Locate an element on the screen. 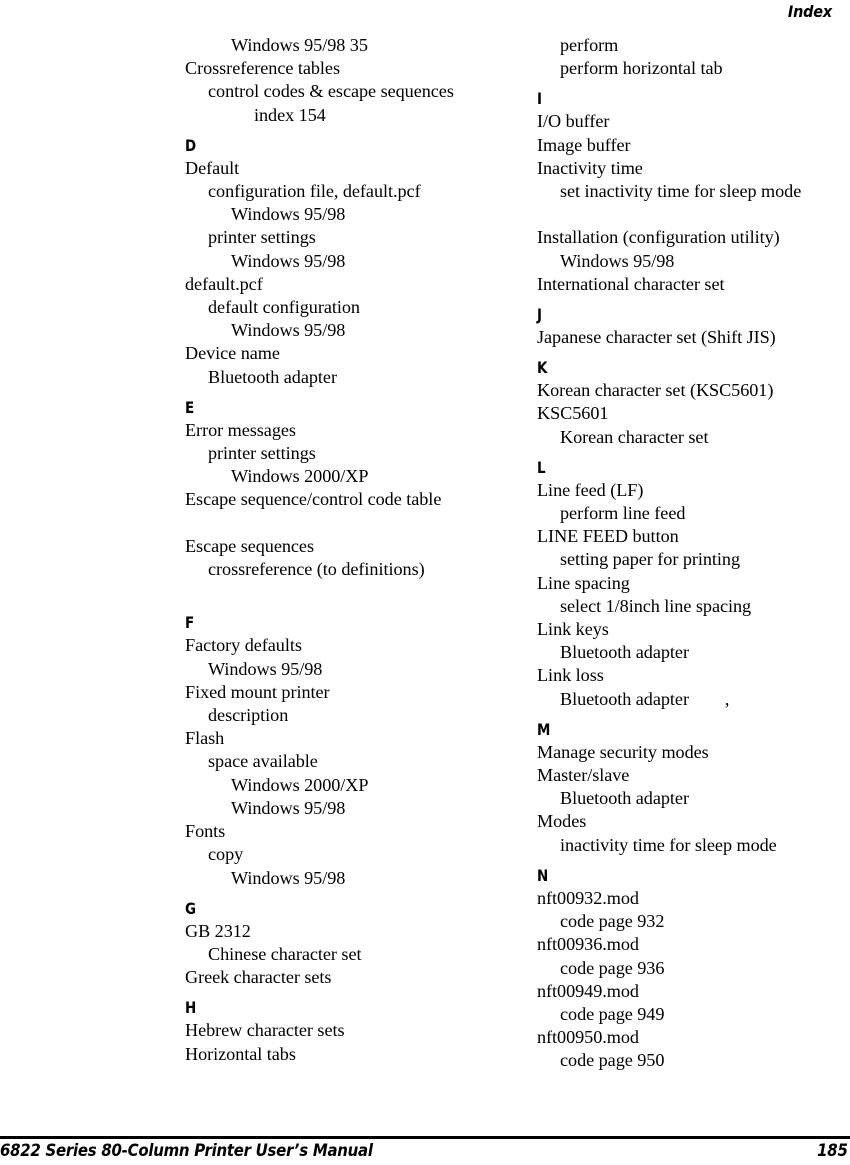  index-entry: copy is located at coordinates (226, 854).